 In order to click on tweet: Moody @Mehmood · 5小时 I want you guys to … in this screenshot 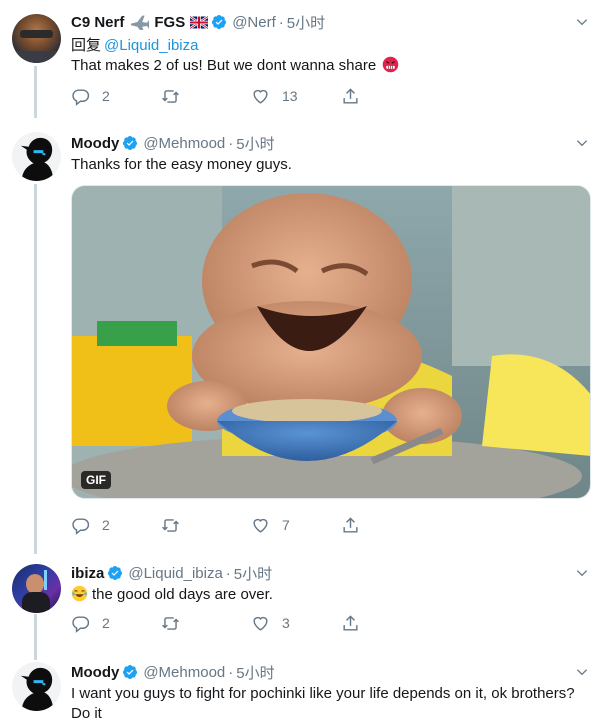, I will do `click(300, 689)`.